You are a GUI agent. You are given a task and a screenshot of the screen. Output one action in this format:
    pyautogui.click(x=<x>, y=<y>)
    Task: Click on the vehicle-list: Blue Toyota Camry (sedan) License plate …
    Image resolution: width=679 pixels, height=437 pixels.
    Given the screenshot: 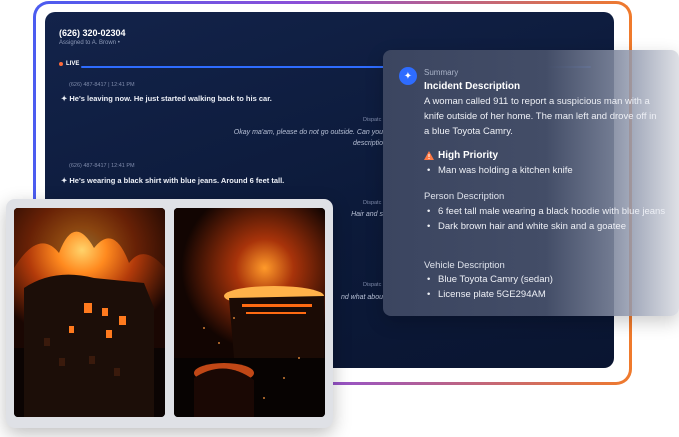 What is the action you would take?
    pyautogui.click(x=546, y=288)
    